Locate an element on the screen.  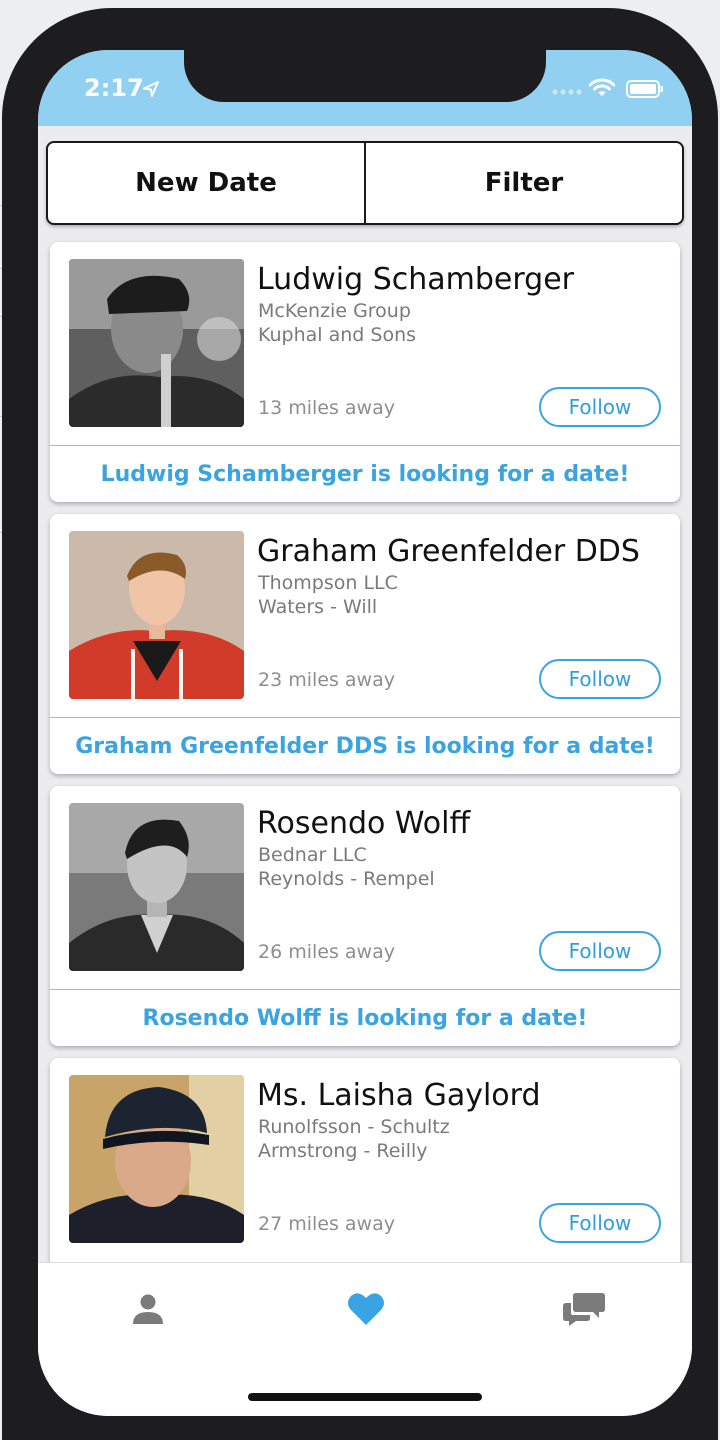
profile-company-1: Thompson LLC is located at coordinates (328, 583).